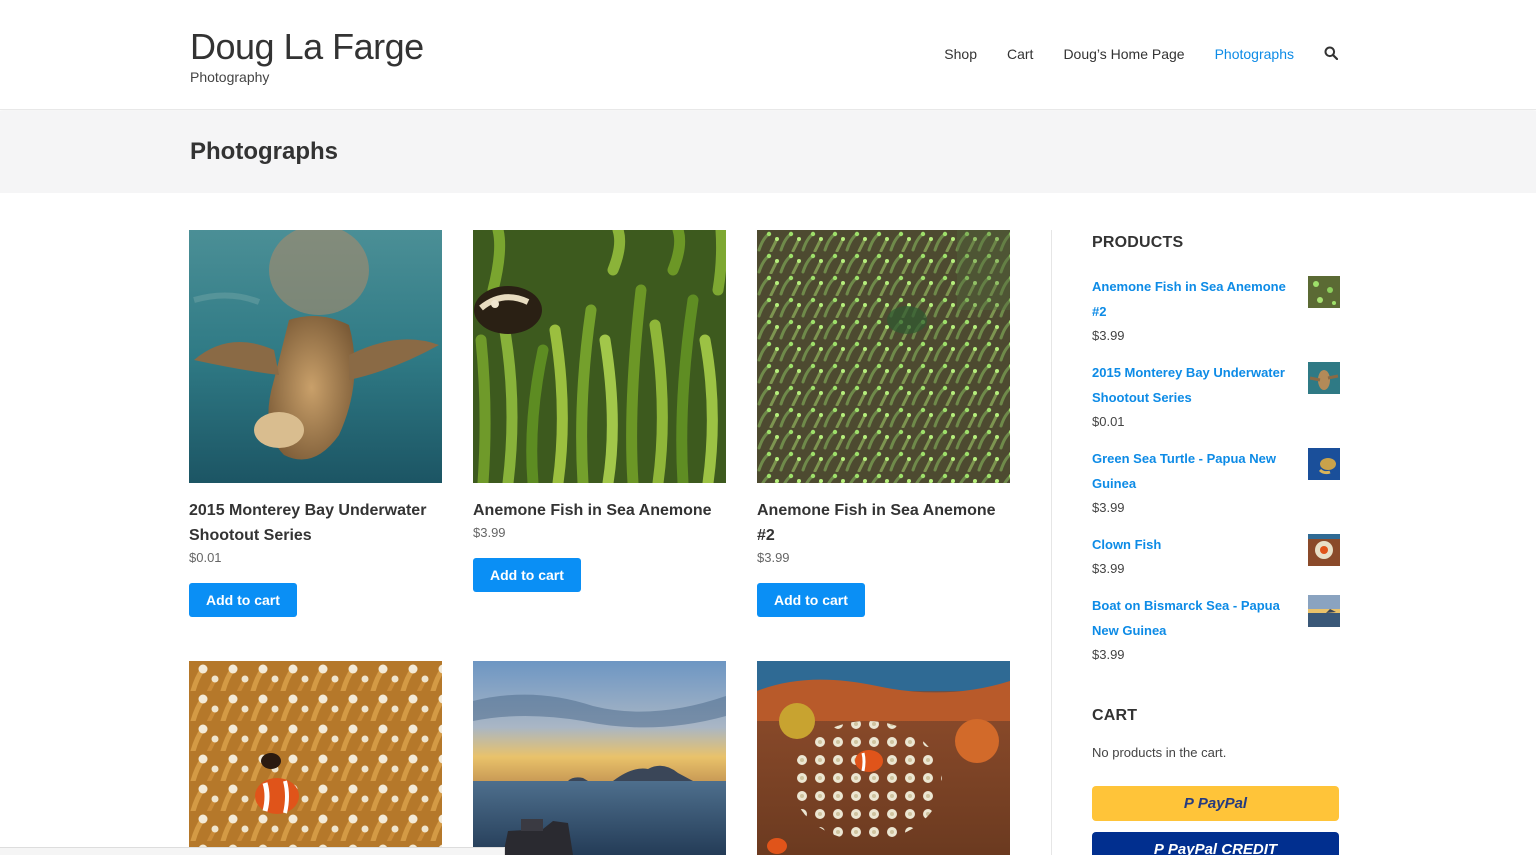 The height and width of the screenshot is (855, 1536). I want to click on nav-cart: Cart, so click(1020, 54).